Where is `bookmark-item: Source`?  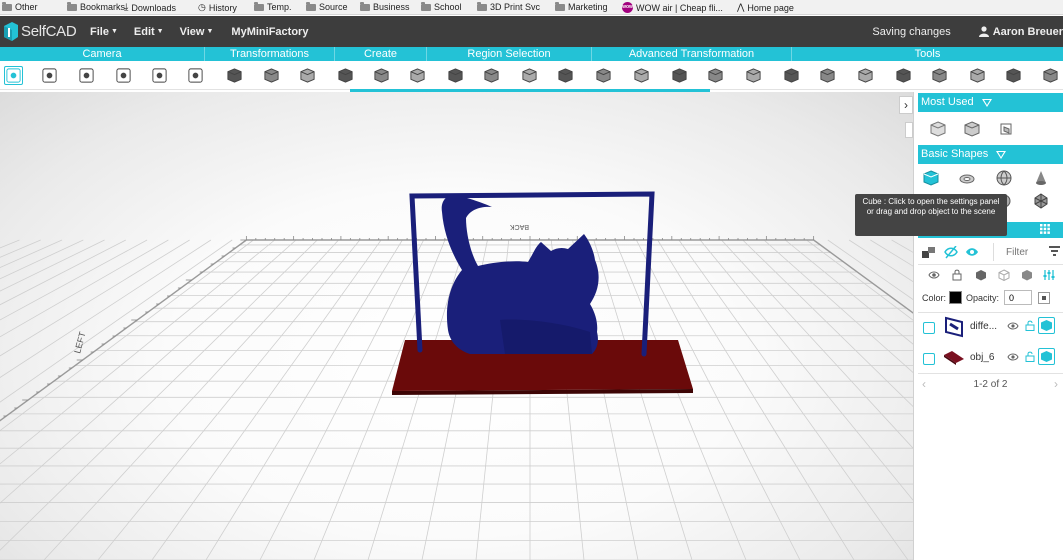 bookmark-item: Source is located at coordinates (327, 6).